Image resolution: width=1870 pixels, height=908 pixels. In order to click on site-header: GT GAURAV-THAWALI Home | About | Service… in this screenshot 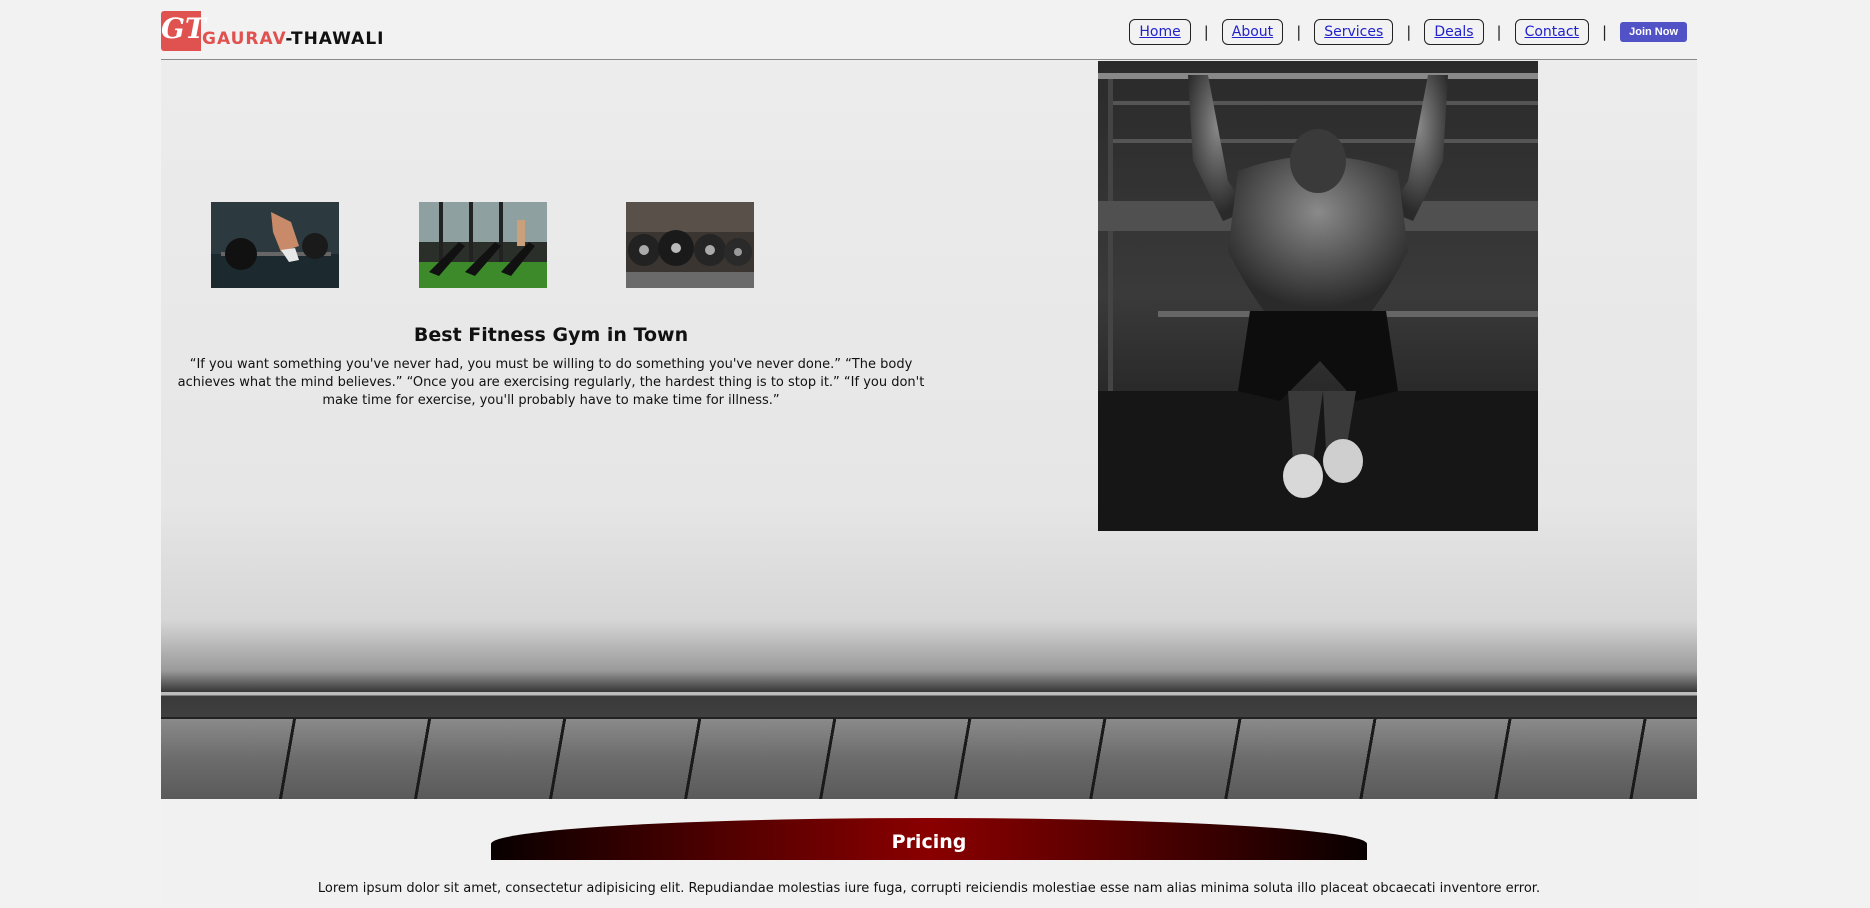, I will do `click(929, 30)`.